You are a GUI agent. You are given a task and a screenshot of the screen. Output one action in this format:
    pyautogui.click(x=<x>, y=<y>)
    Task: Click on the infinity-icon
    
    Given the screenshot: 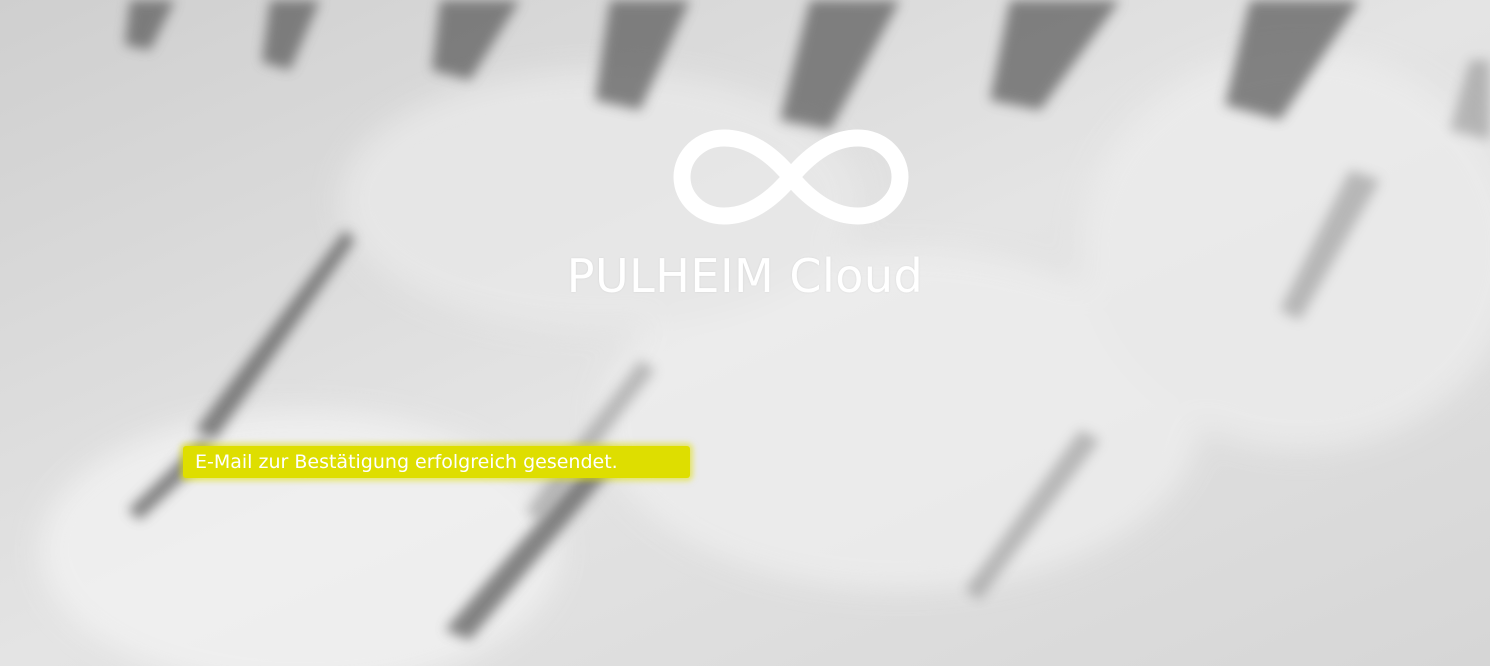 What is the action you would take?
    pyautogui.click(x=791, y=177)
    